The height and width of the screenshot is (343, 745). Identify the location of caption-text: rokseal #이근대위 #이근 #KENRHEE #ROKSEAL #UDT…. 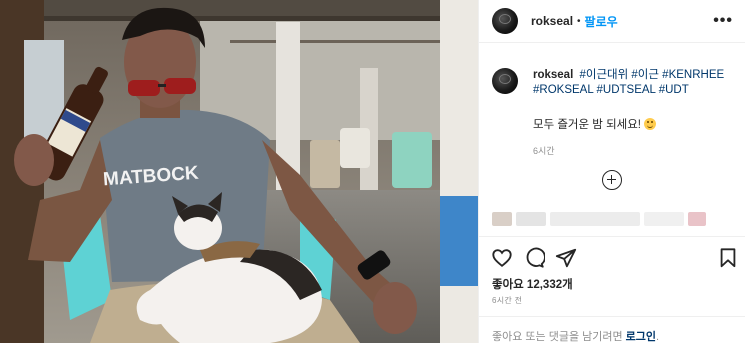
(635, 83).